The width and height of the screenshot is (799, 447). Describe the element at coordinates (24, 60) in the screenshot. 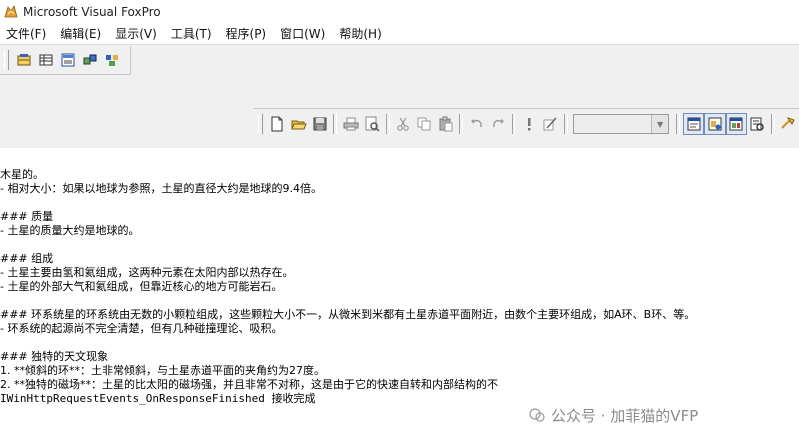

I see `form-designer-icon` at that location.